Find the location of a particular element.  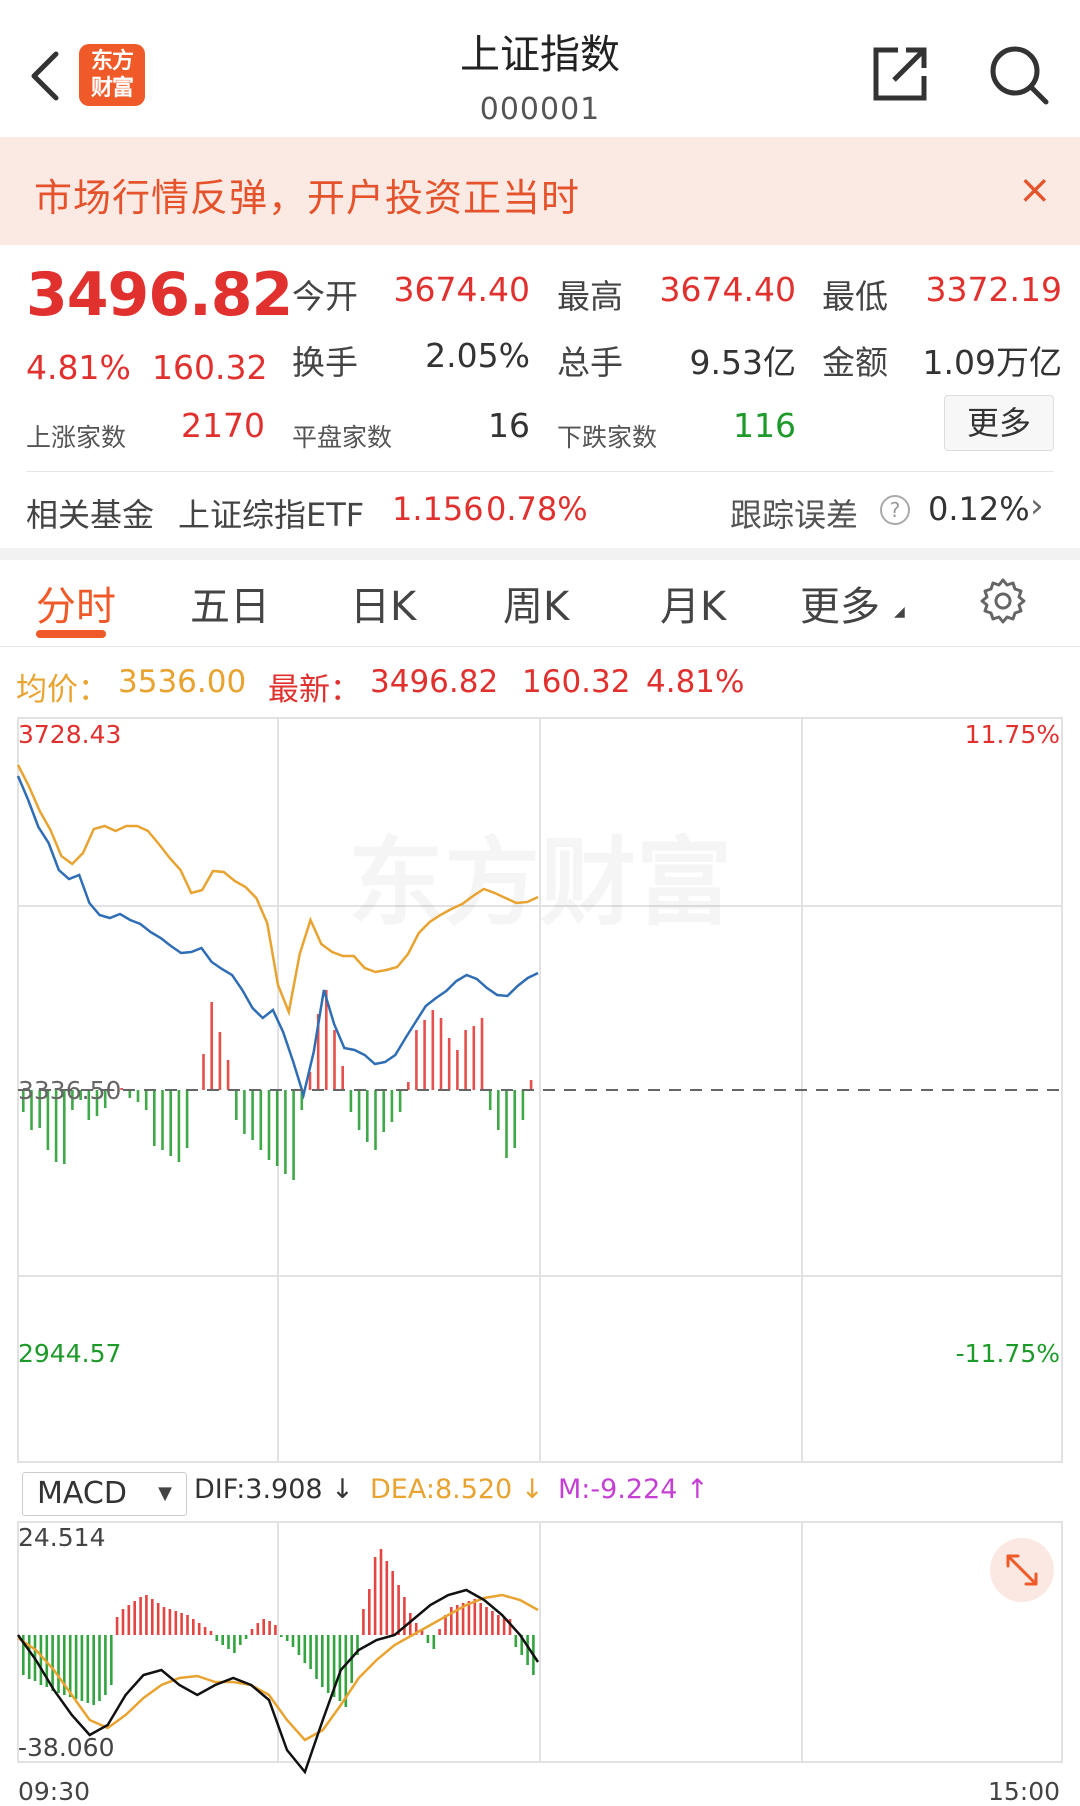

top-pct-label: 11.75% is located at coordinates (1012, 734).